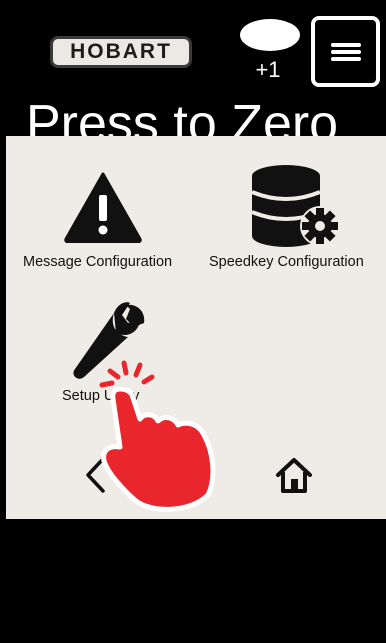 This screenshot has width=386, height=643. I want to click on warning-triangle-icon, so click(103, 207).